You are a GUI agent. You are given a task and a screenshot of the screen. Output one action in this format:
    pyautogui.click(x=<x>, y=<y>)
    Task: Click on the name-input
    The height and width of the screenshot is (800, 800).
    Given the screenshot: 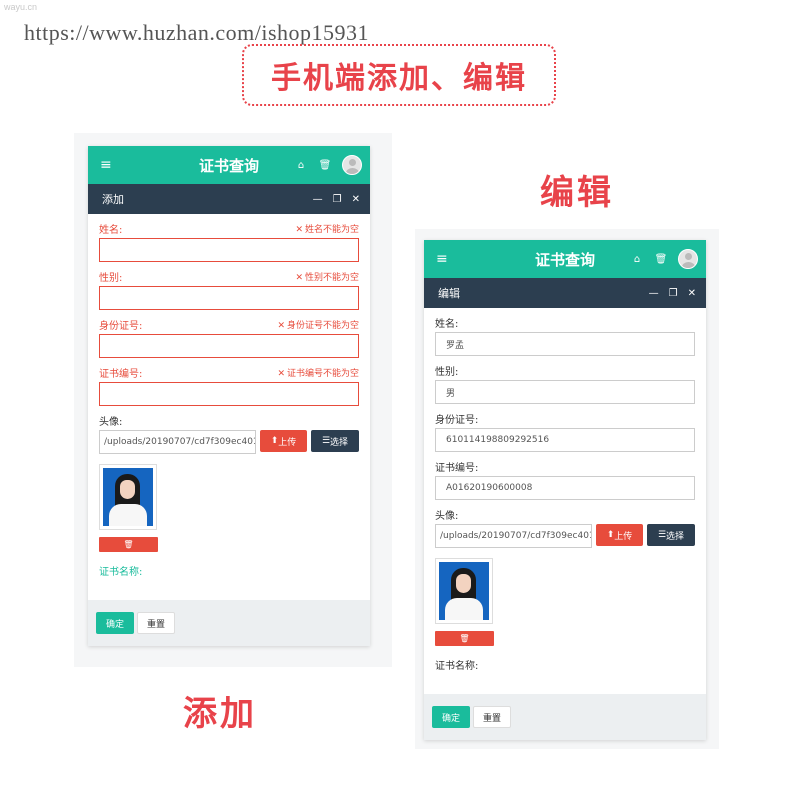 What is the action you would take?
    pyautogui.click(x=229, y=250)
    